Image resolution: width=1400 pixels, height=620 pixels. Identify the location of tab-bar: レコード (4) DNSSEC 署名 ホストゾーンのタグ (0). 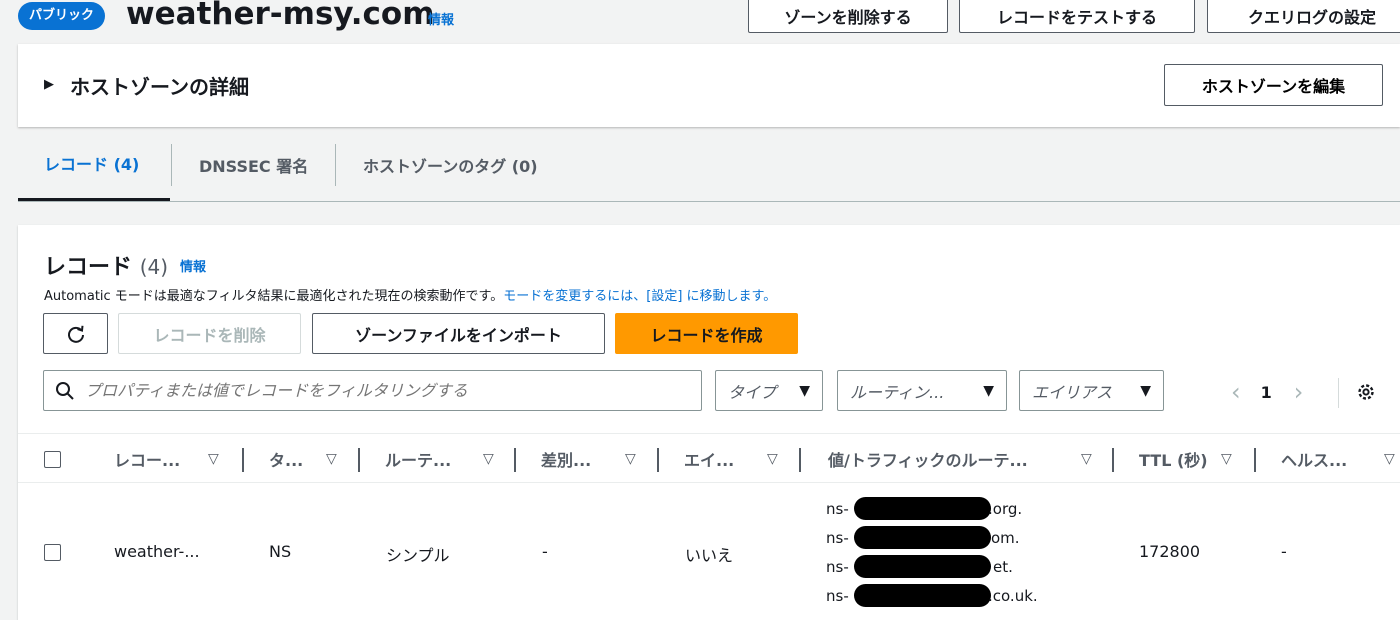
(709, 165).